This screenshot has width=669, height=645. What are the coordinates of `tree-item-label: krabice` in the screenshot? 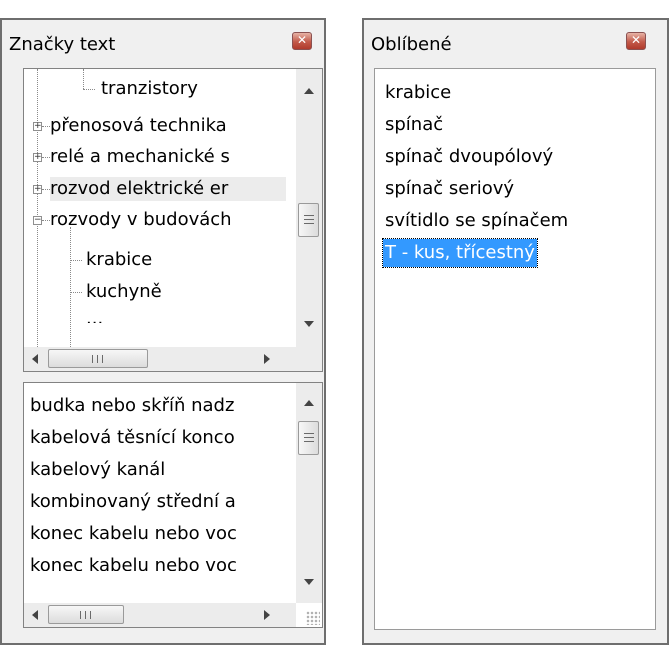 It's located at (119, 259).